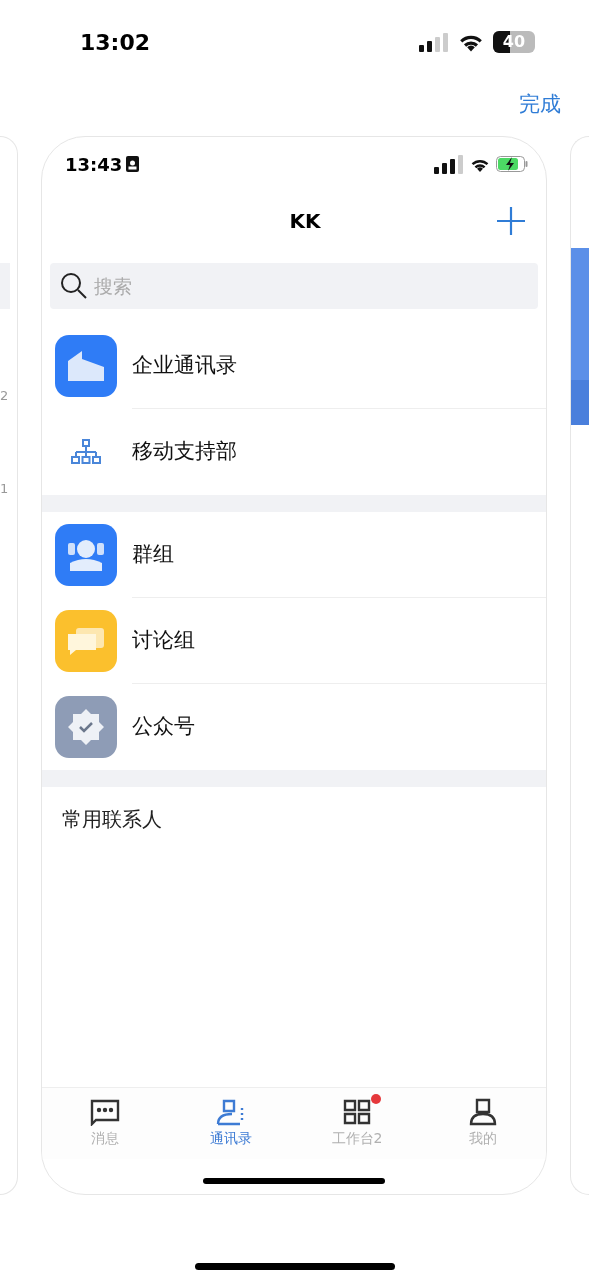 The image size is (589, 1280). What do you see at coordinates (4, 395) in the screenshot?
I see `card-text: 2` at bounding box center [4, 395].